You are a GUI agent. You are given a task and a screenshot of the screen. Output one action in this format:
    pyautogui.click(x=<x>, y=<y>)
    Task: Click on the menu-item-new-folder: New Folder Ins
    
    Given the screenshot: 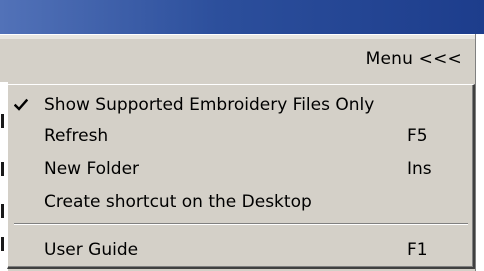 What is the action you would take?
    pyautogui.click(x=240, y=169)
    